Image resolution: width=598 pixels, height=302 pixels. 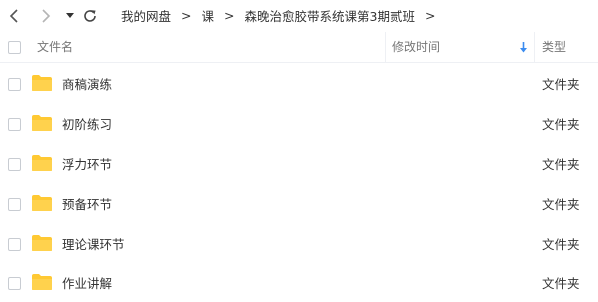 What do you see at coordinates (554, 47) in the screenshot?
I see `column-header-type: 类型` at bounding box center [554, 47].